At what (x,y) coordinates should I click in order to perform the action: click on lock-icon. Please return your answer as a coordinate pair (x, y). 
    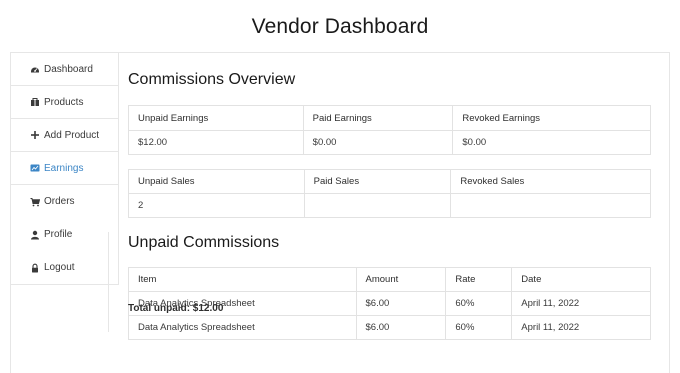
    Looking at the image, I should click on (35, 268).